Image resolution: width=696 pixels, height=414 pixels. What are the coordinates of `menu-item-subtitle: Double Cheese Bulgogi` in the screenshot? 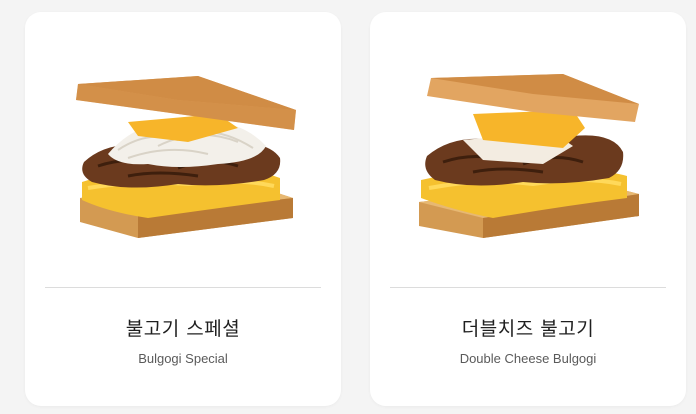 It's located at (528, 358).